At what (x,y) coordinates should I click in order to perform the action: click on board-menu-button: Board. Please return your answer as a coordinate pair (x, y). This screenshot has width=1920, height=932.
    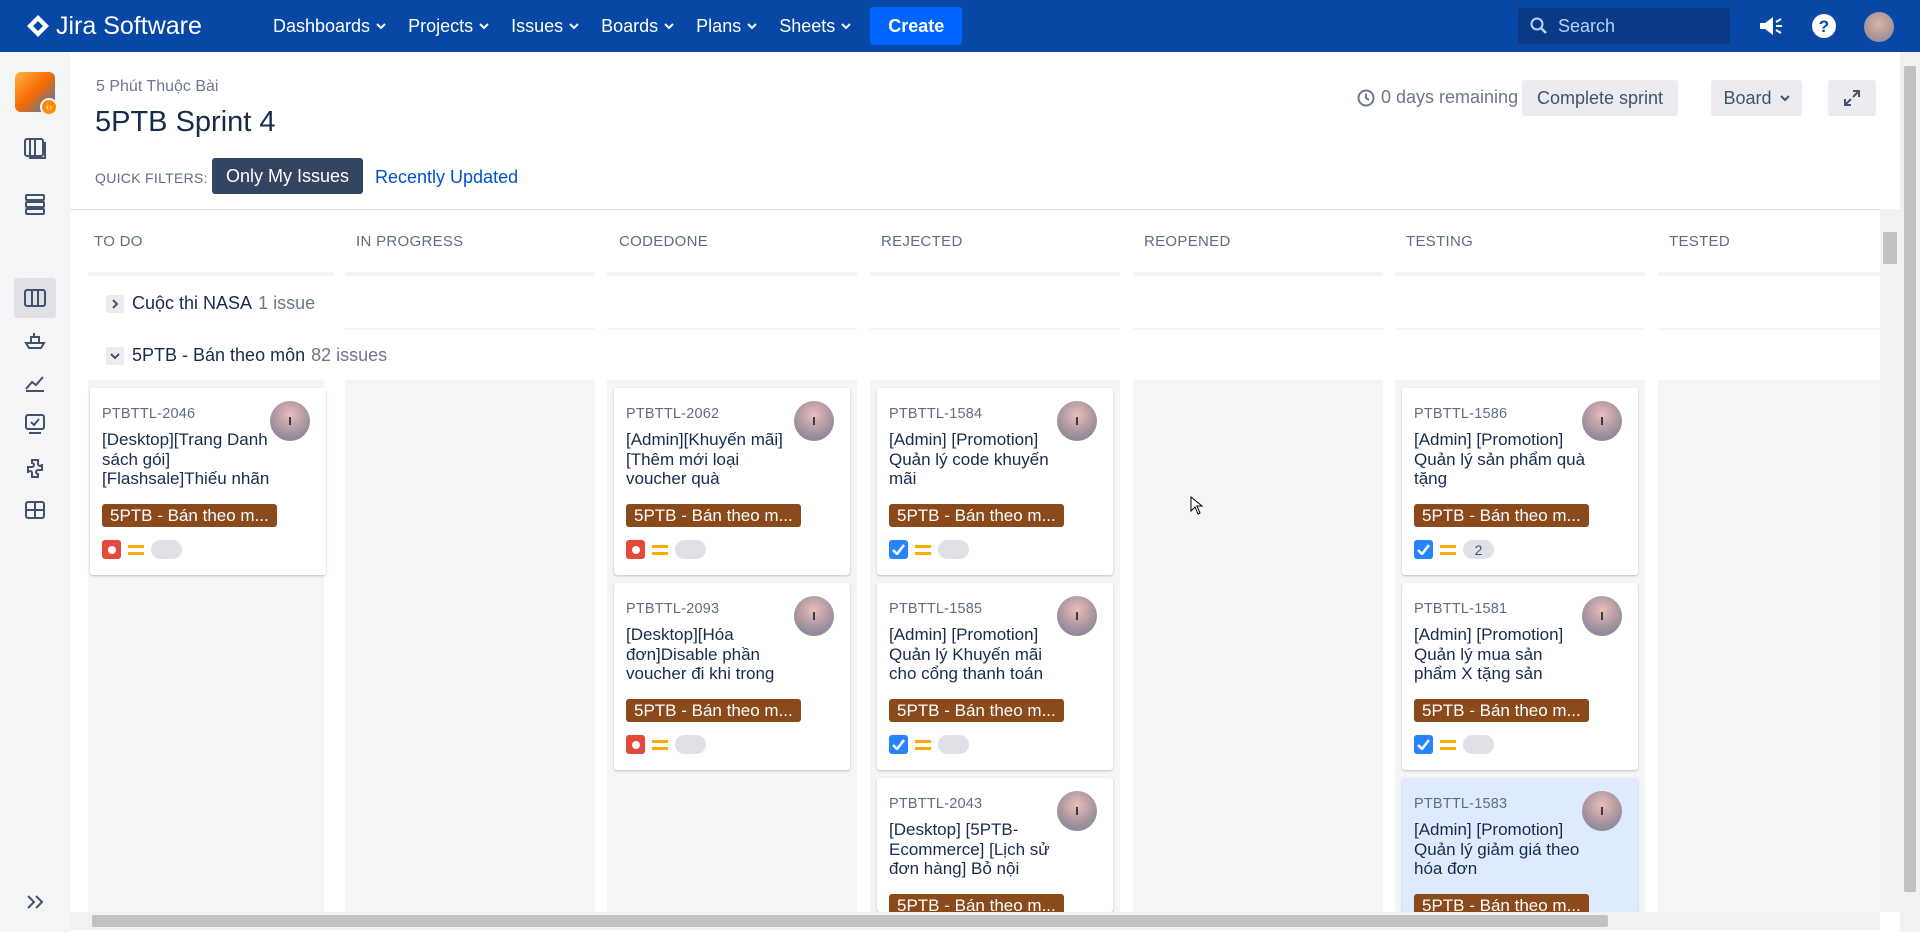
    Looking at the image, I should click on (1756, 98).